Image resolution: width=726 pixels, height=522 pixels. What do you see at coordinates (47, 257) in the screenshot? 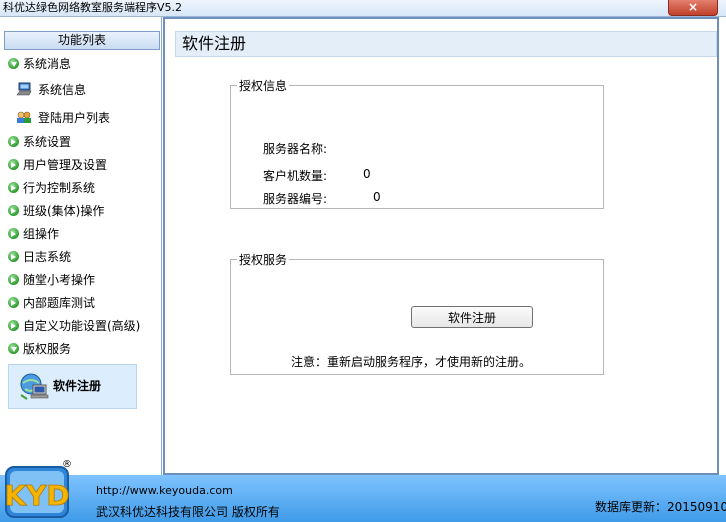
I see `nav-label: 日志系统` at bounding box center [47, 257].